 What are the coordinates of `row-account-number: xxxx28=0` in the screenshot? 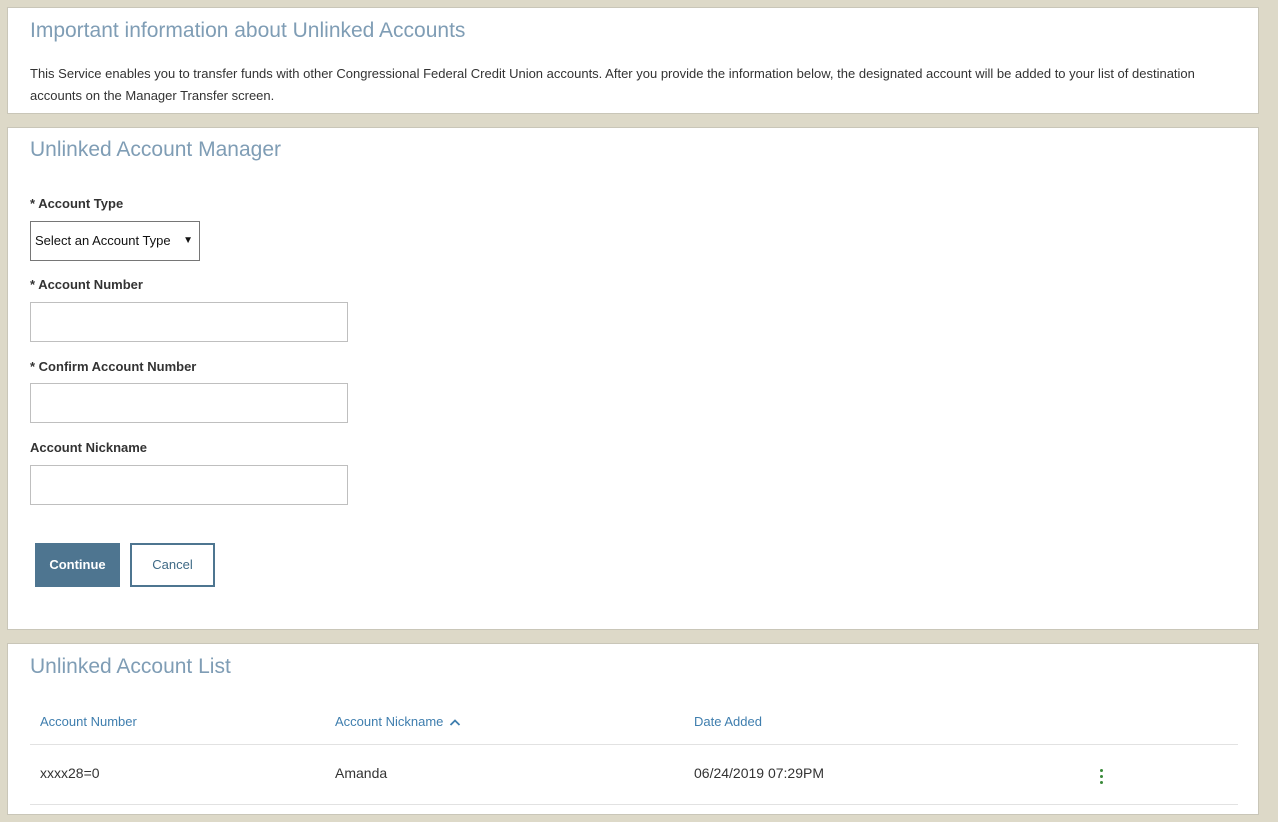 It's located at (70, 773).